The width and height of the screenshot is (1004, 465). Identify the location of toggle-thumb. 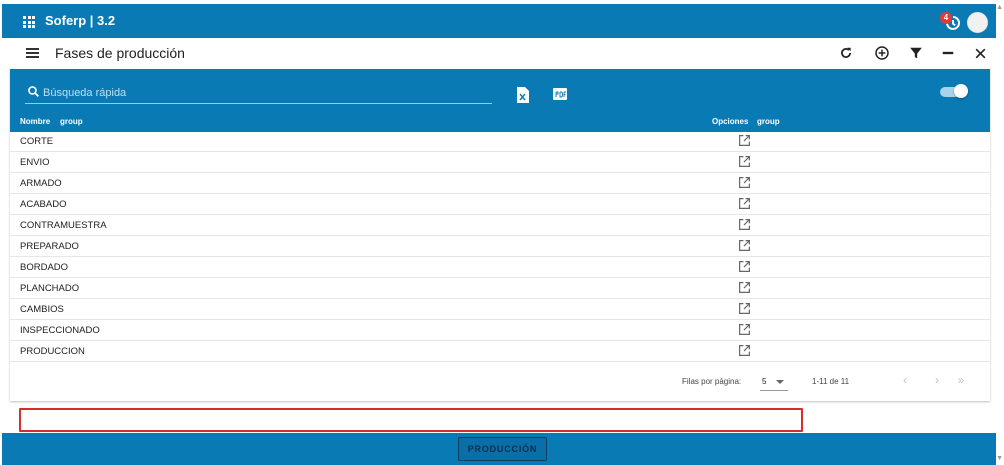
(961, 91).